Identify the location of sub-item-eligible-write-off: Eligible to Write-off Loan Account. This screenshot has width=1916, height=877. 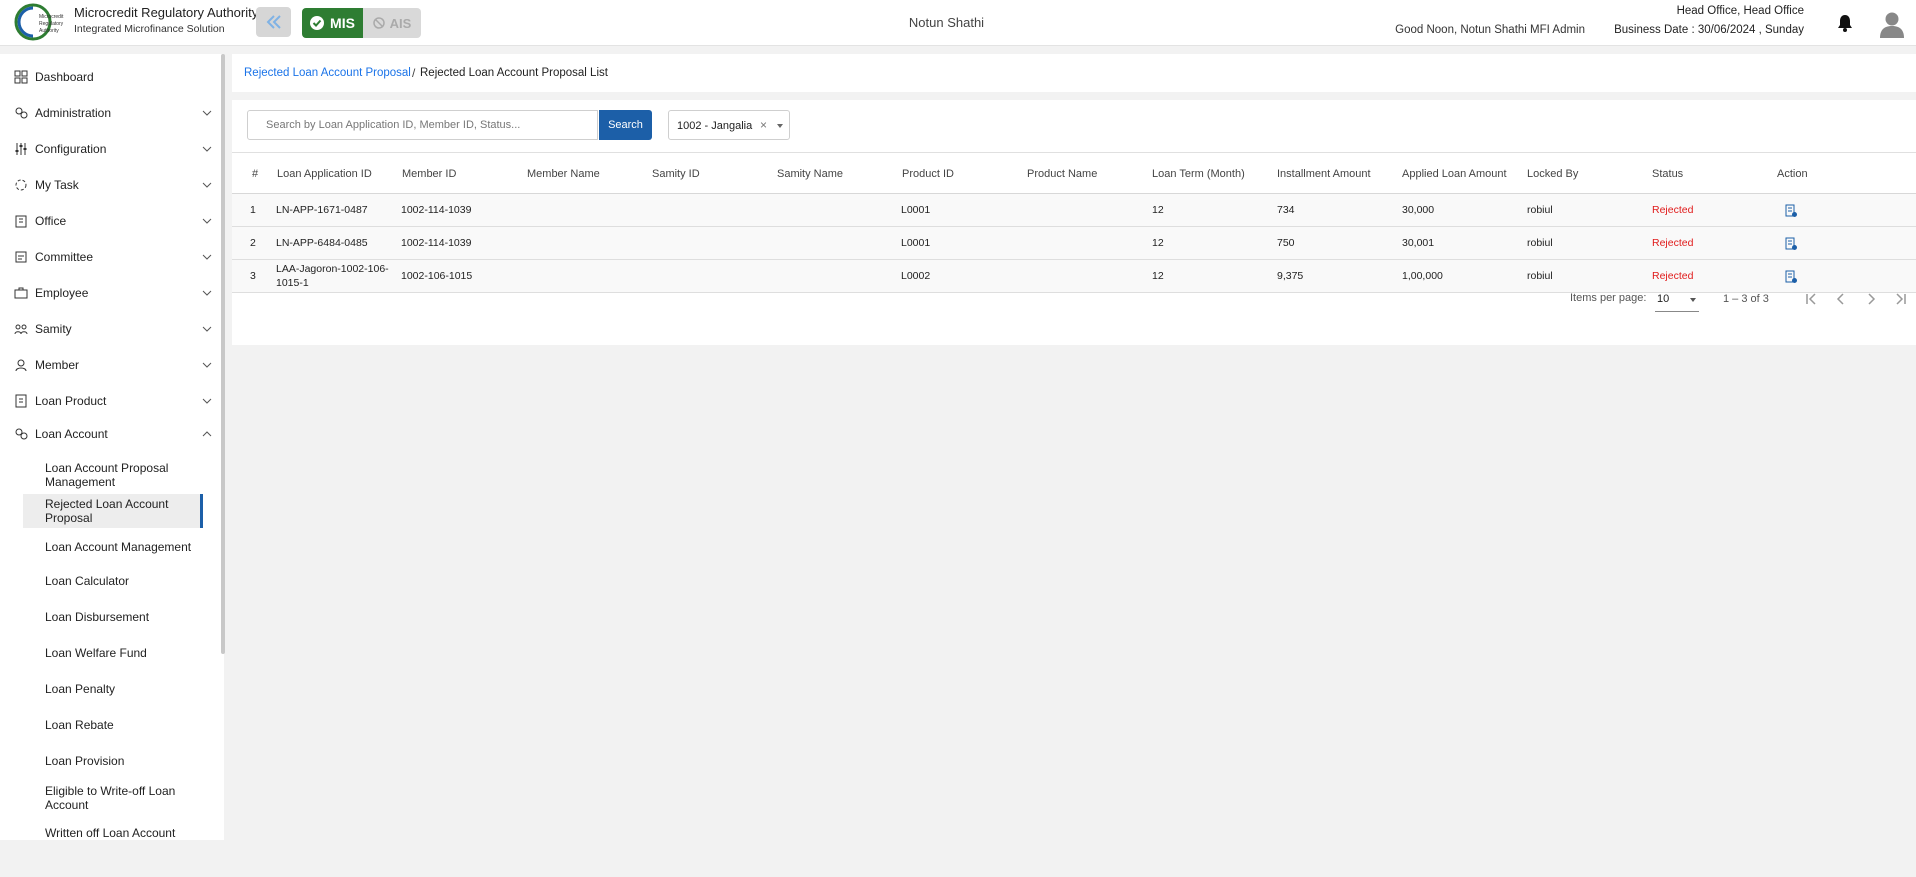
(113, 798).